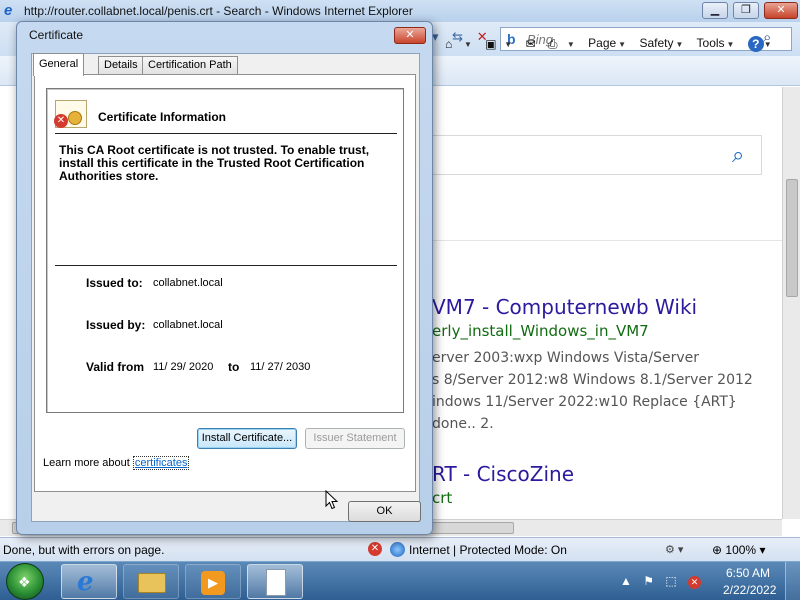 This screenshot has height=600, width=800. I want to click on issued-by-value: collabnet.local, so click(188, 325).